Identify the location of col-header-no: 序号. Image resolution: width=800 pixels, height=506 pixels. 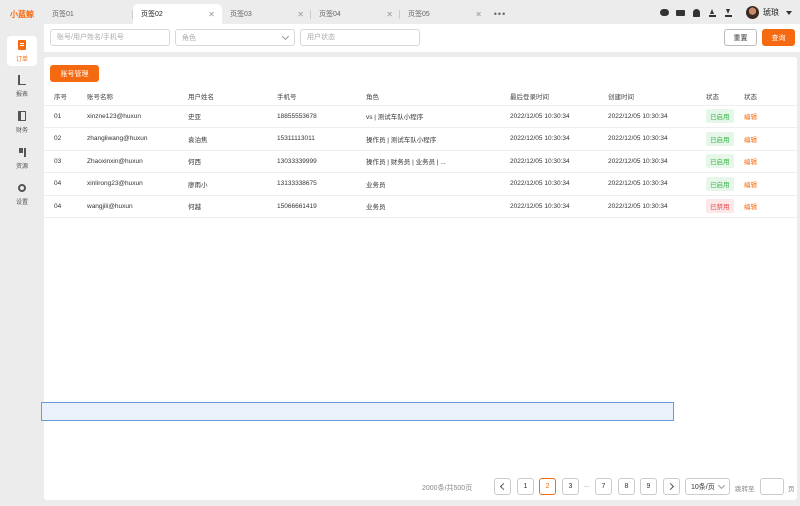
(60, 96).